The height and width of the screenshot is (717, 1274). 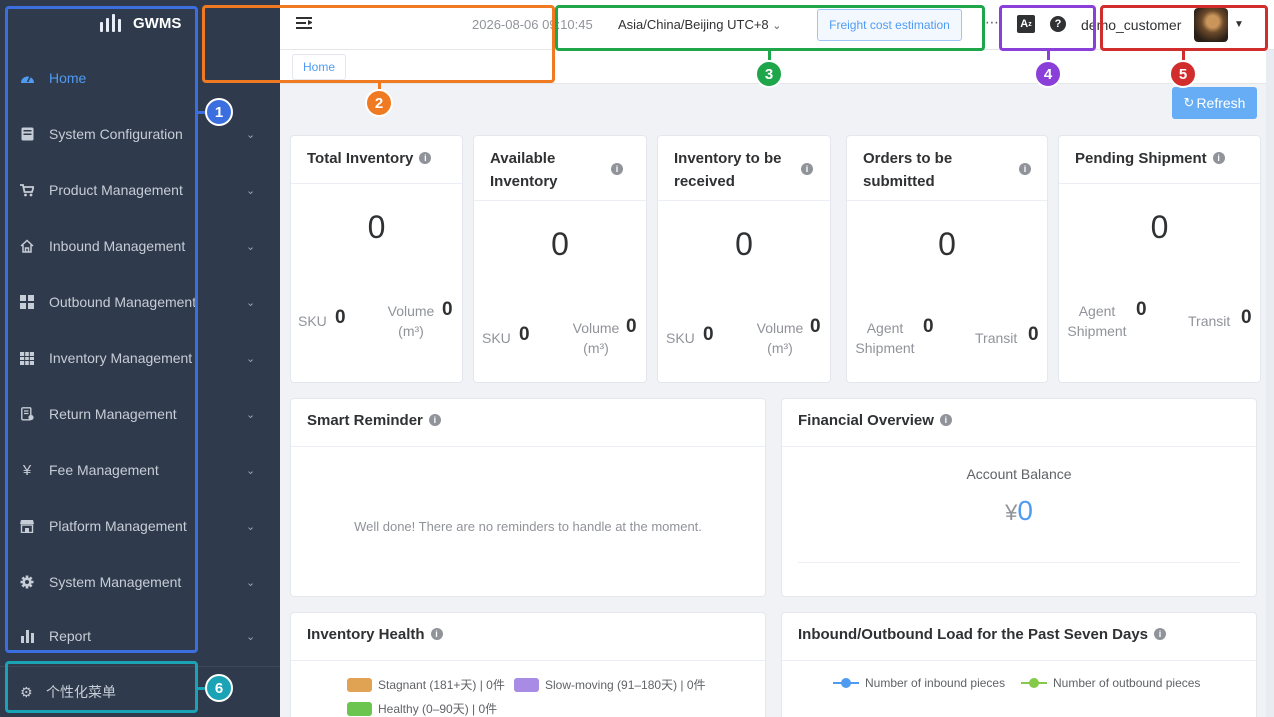 What do you see at coordinates (1058, 24) in the screenshot?
I see `help-icon: ?` at bounding box center [1058, 24].